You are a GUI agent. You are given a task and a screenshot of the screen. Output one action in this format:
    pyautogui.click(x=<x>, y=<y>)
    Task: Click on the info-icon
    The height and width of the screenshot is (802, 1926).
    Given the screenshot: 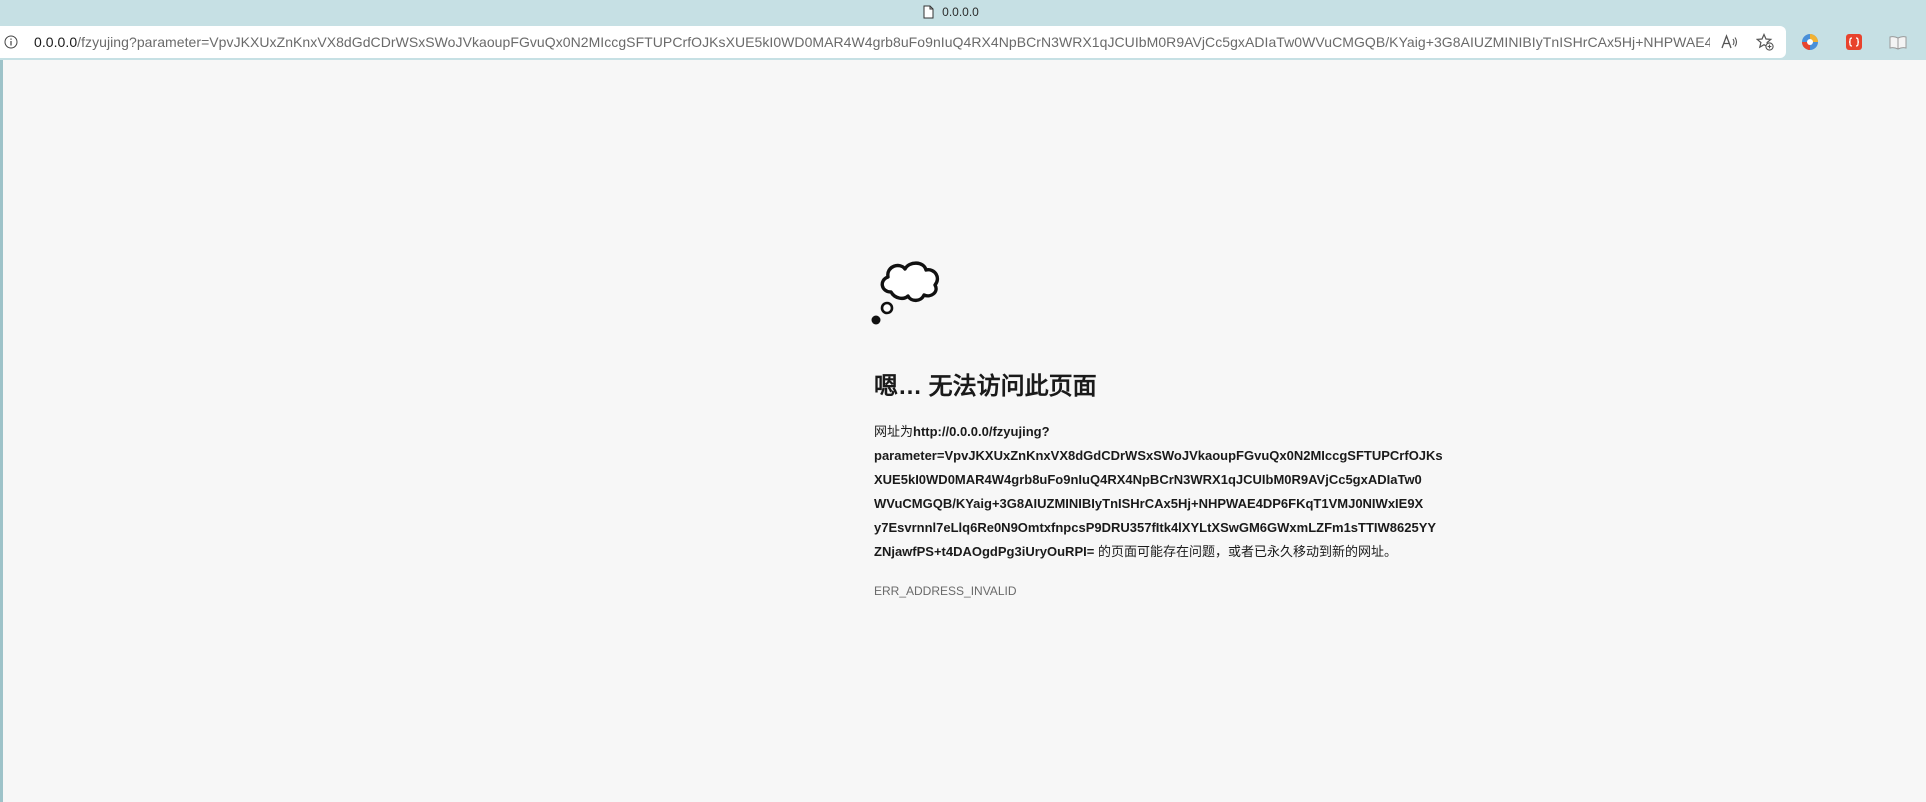 What is the action you would take?
    pyautogui.click(x=11, y=42)
    